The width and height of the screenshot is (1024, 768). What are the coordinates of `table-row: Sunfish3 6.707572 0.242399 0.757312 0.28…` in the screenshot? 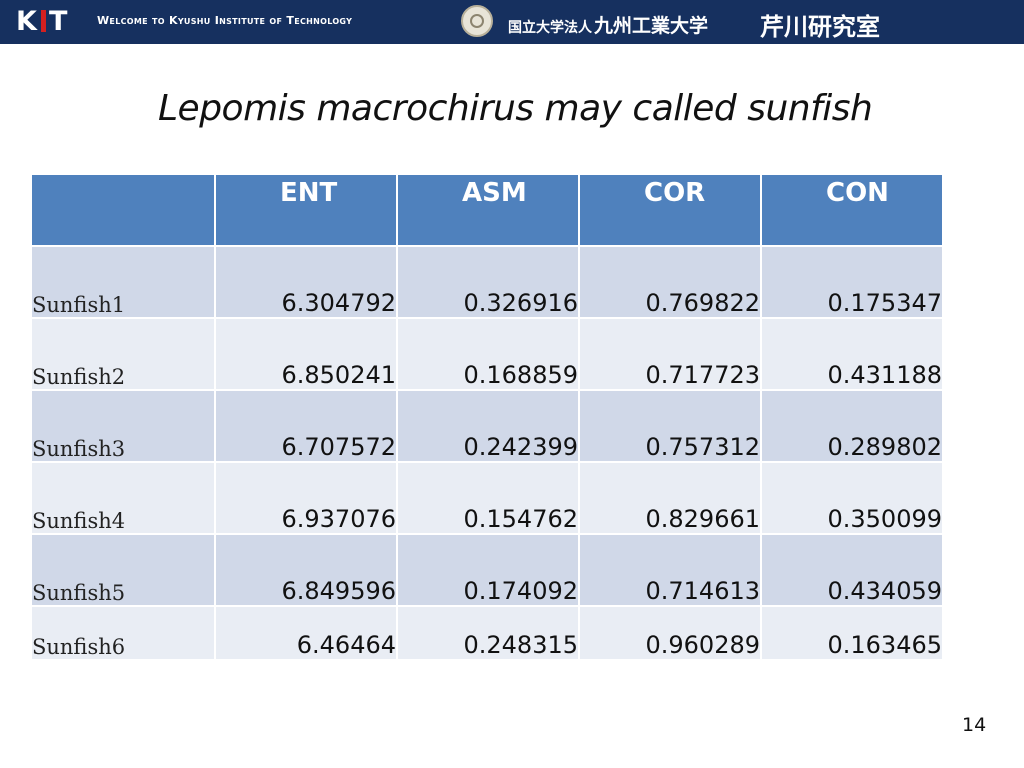 It's located at (487, 426).